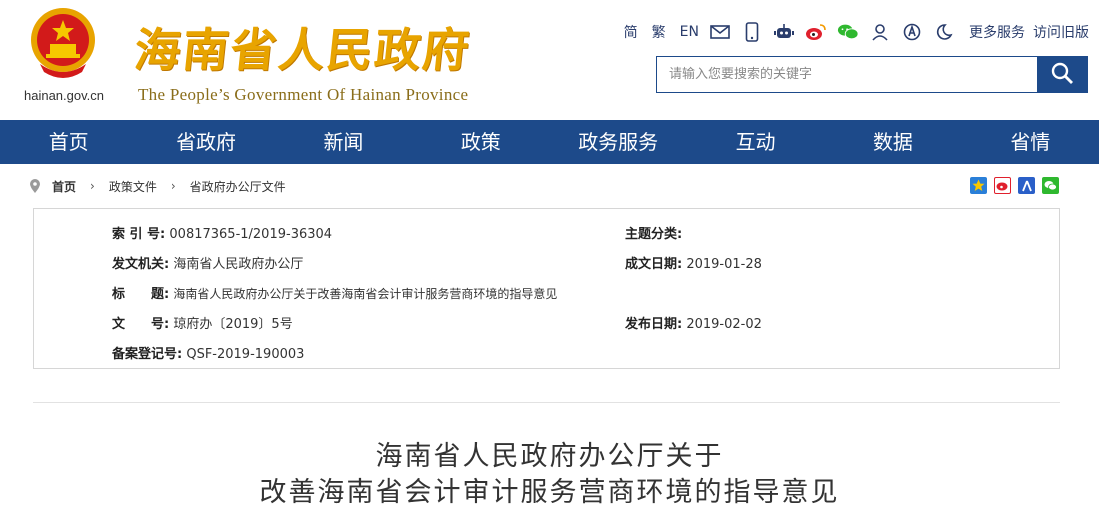 The width and height of the screenshot is (1099, 506). What do you see at coordinates (880, 32) in the screenshot?
I see `user-icon` at bounding box center [880, 32].